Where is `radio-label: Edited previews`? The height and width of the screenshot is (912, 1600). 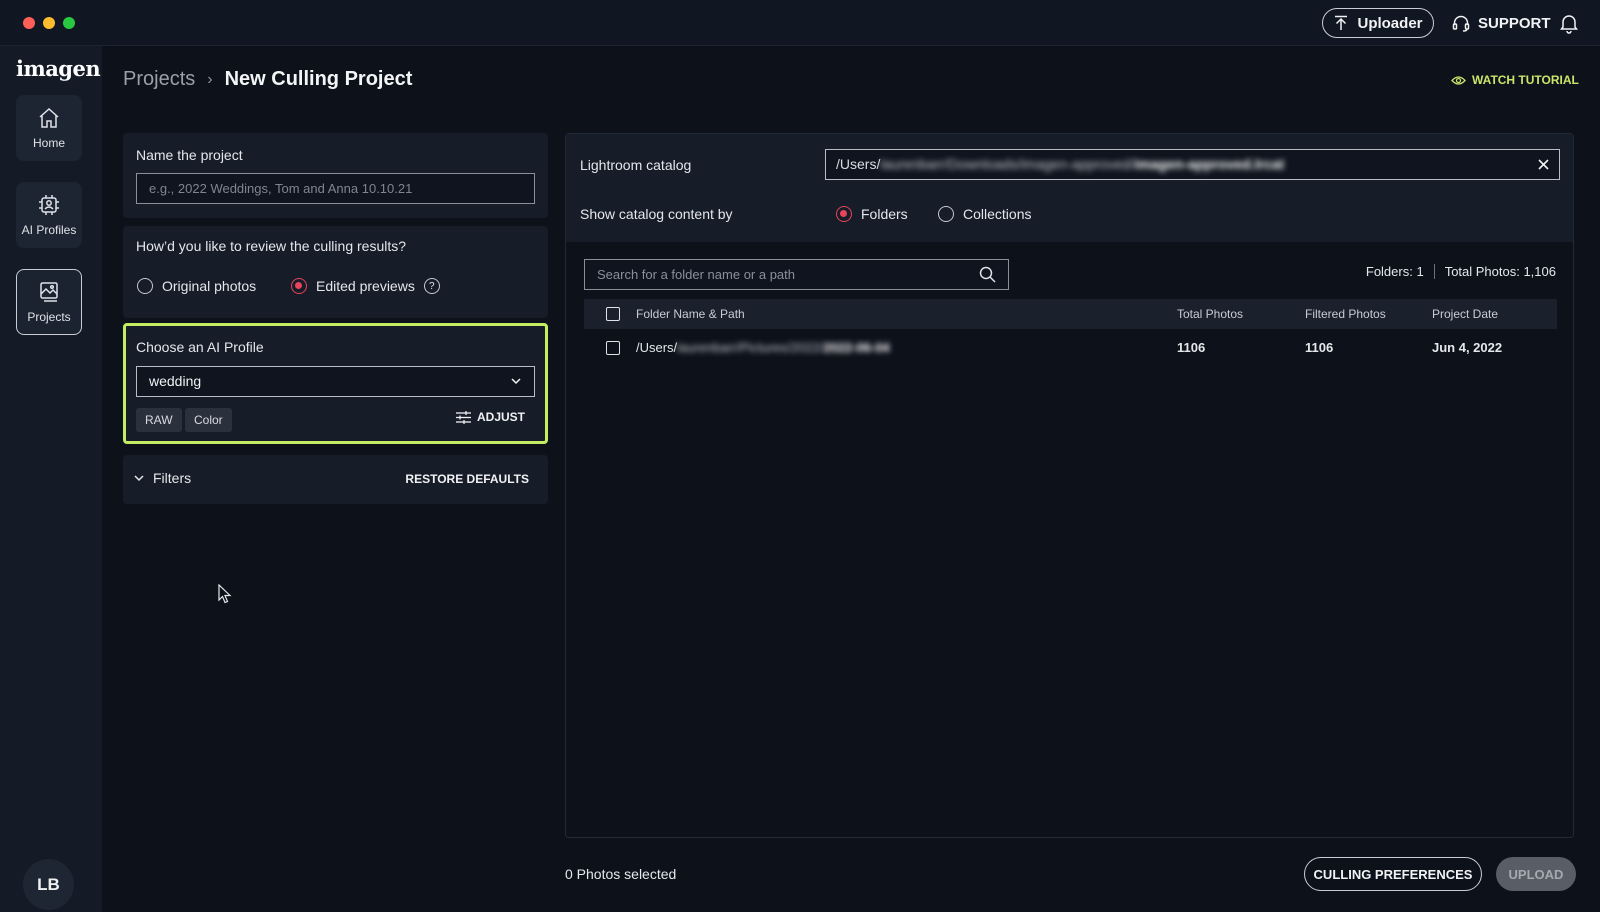
radio-label: Edited previews is located at coordinates (365, 286).